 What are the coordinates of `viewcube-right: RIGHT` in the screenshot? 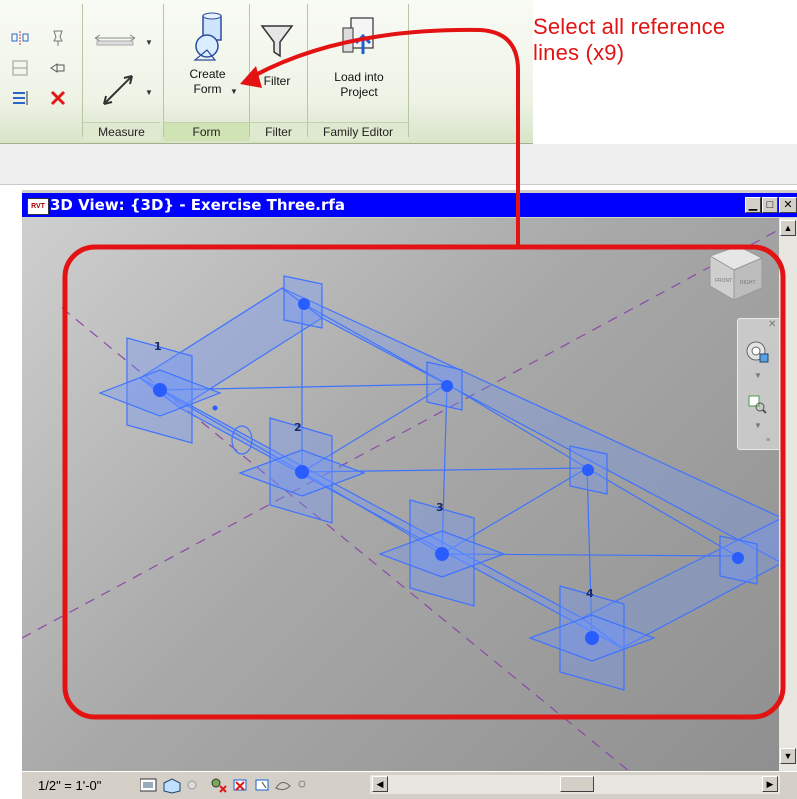 It's located at (748, 283).